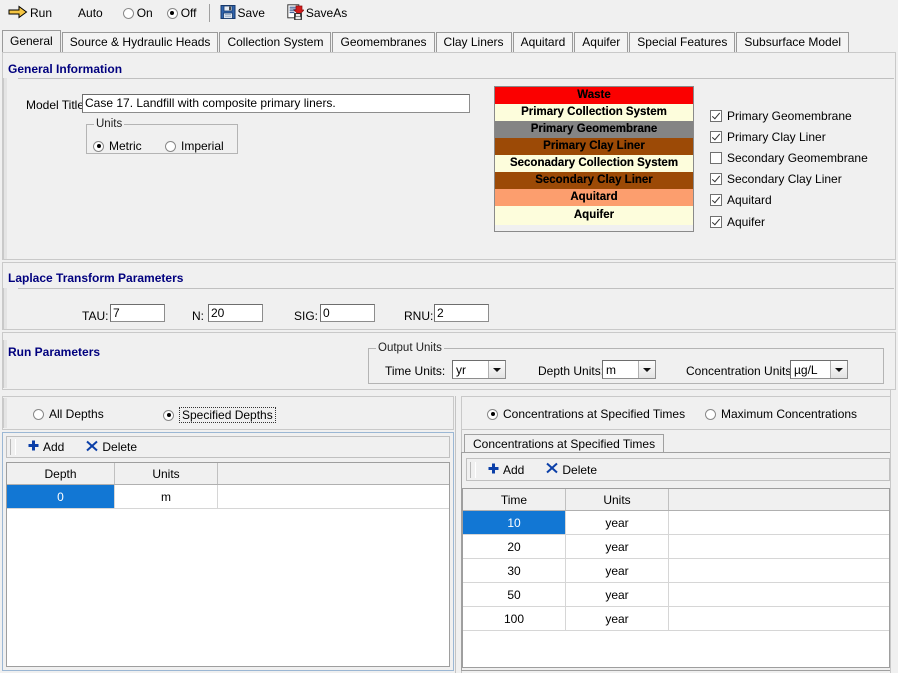 The height and width of the screenshot is (673, 898). I want to click on units-metric-label: Metric, so click(125, 146).